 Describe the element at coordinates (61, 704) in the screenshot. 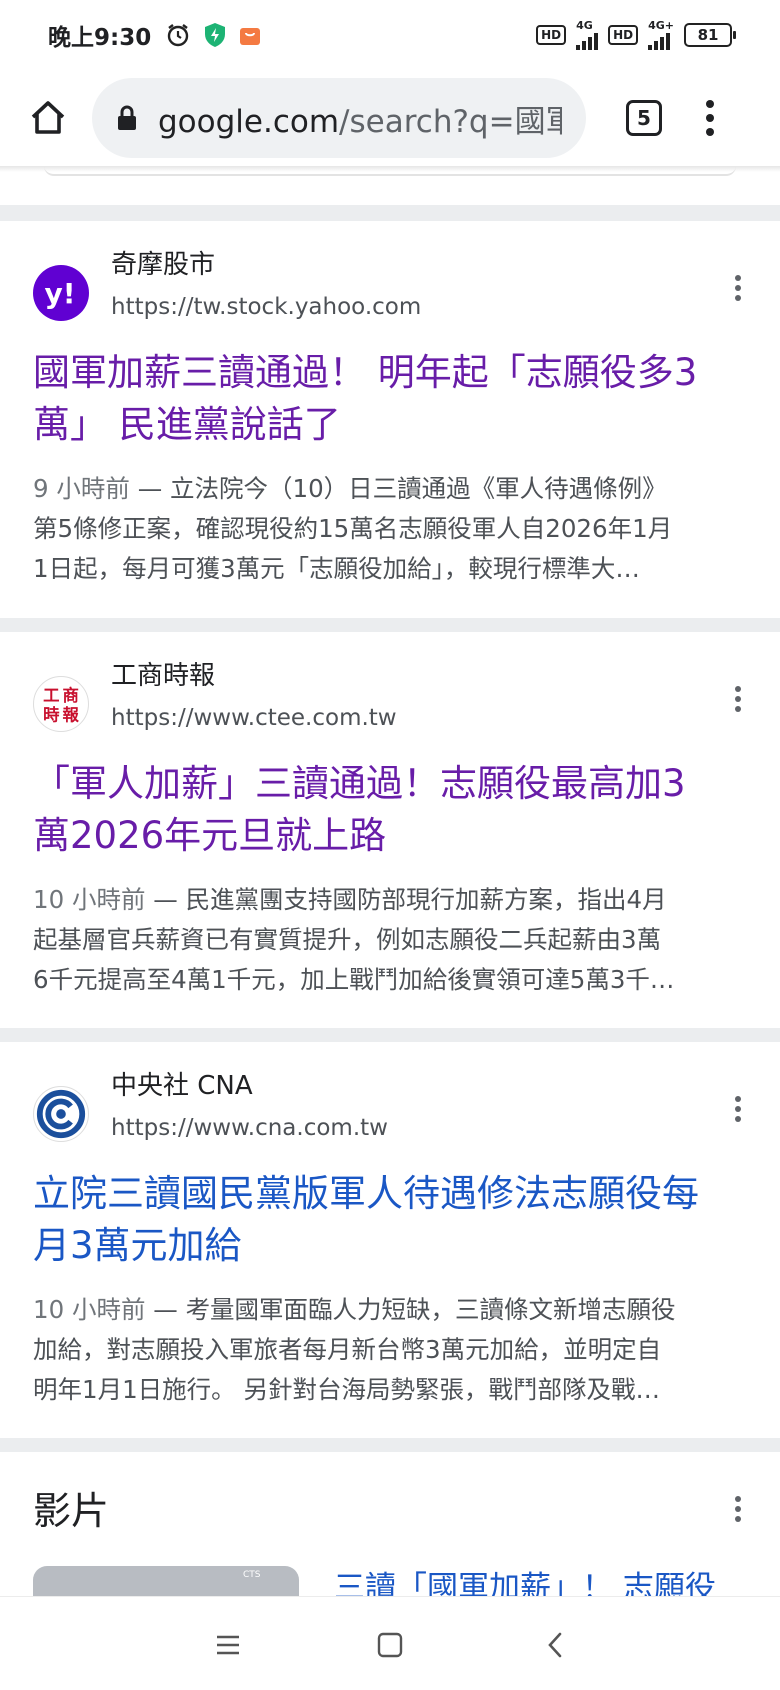

I see `ctee-logo-icon: 工 商 時 報` at that location.